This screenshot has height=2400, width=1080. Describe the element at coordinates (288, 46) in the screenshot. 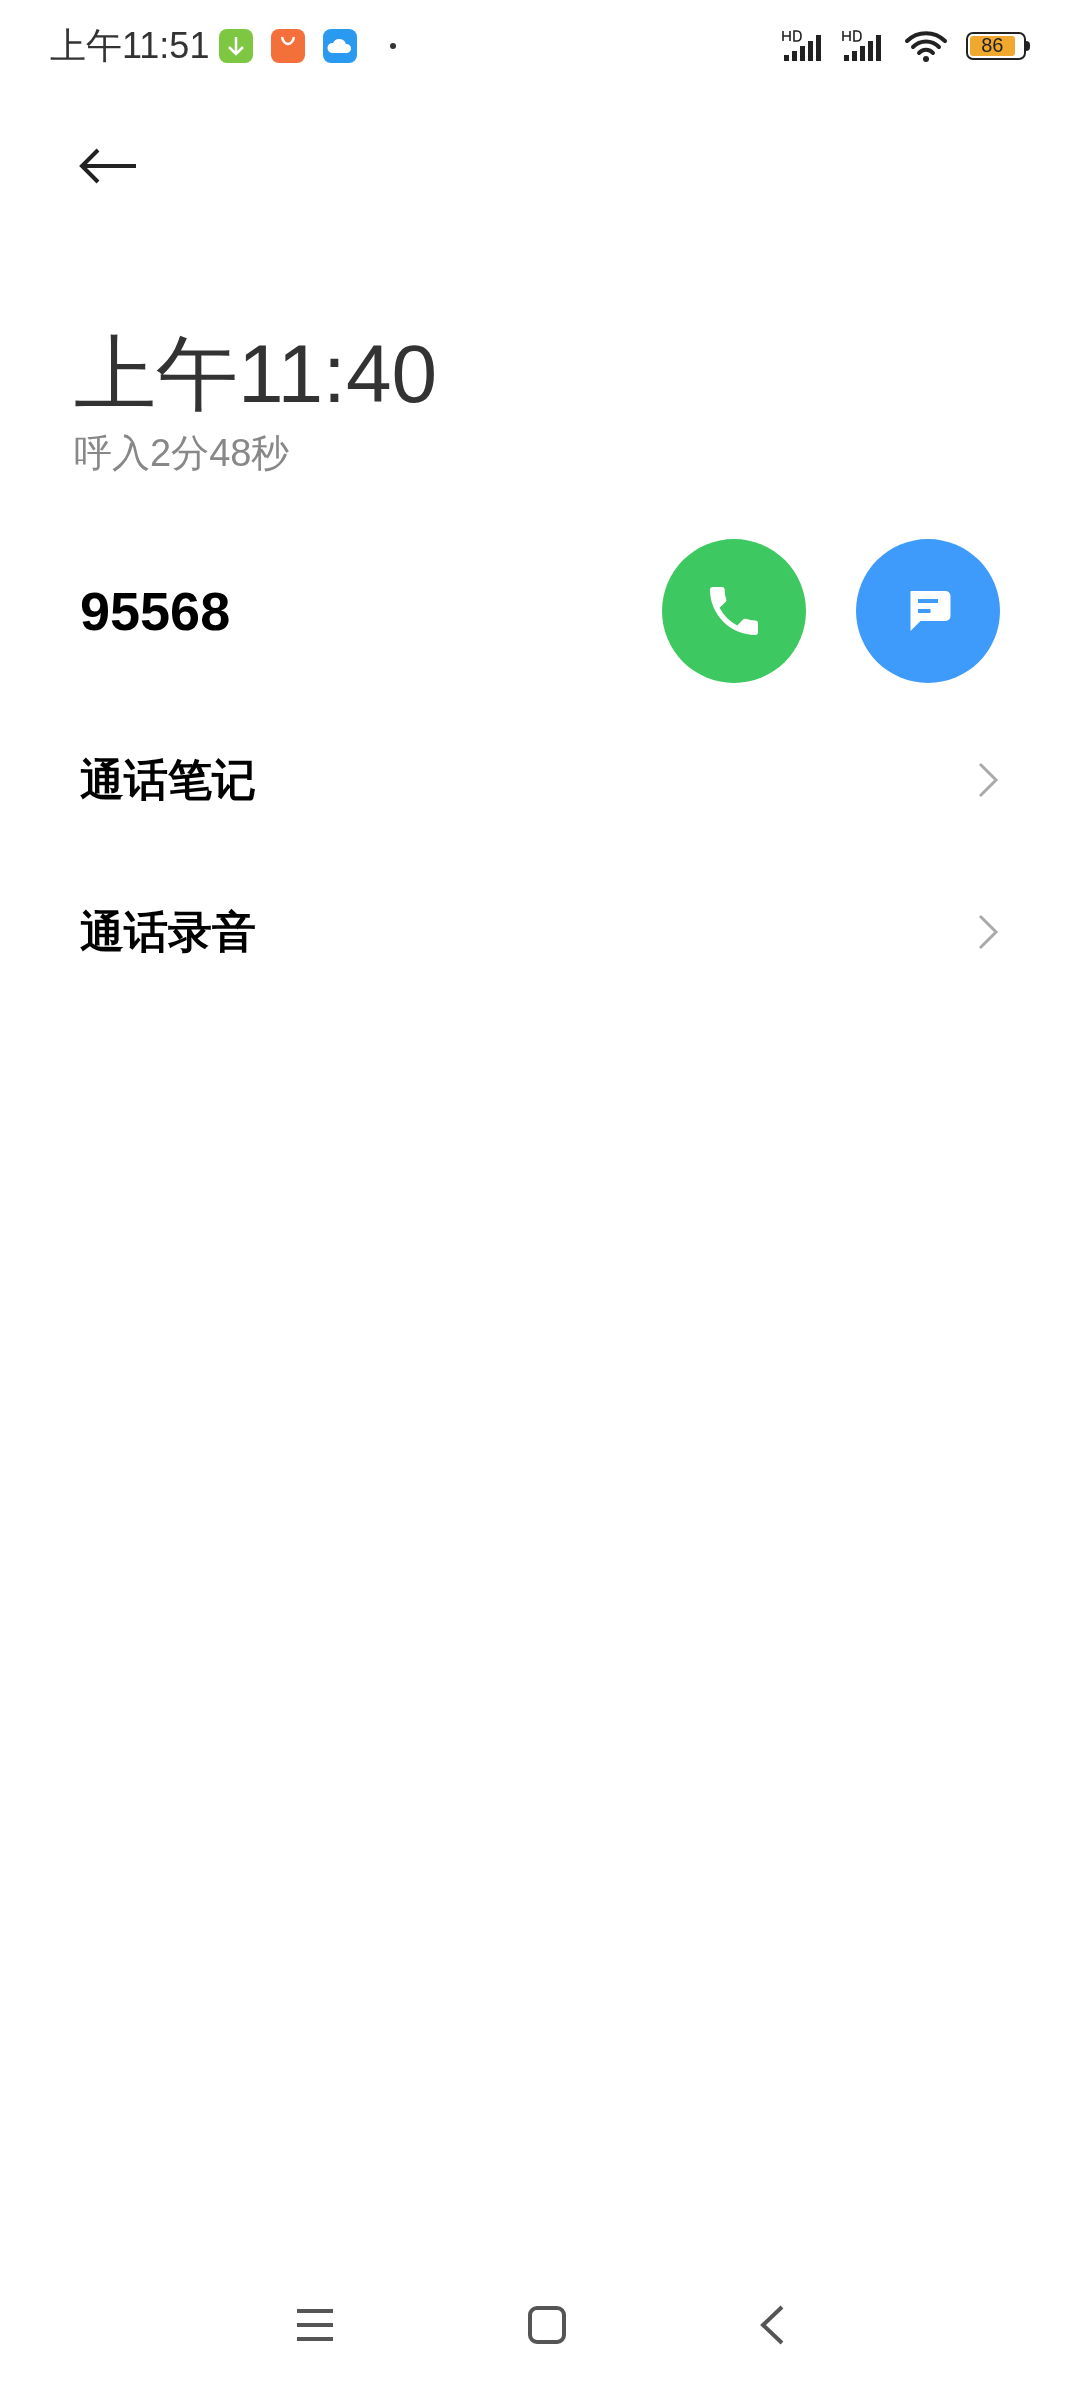

I see `shopping-bag-icon` at that location.